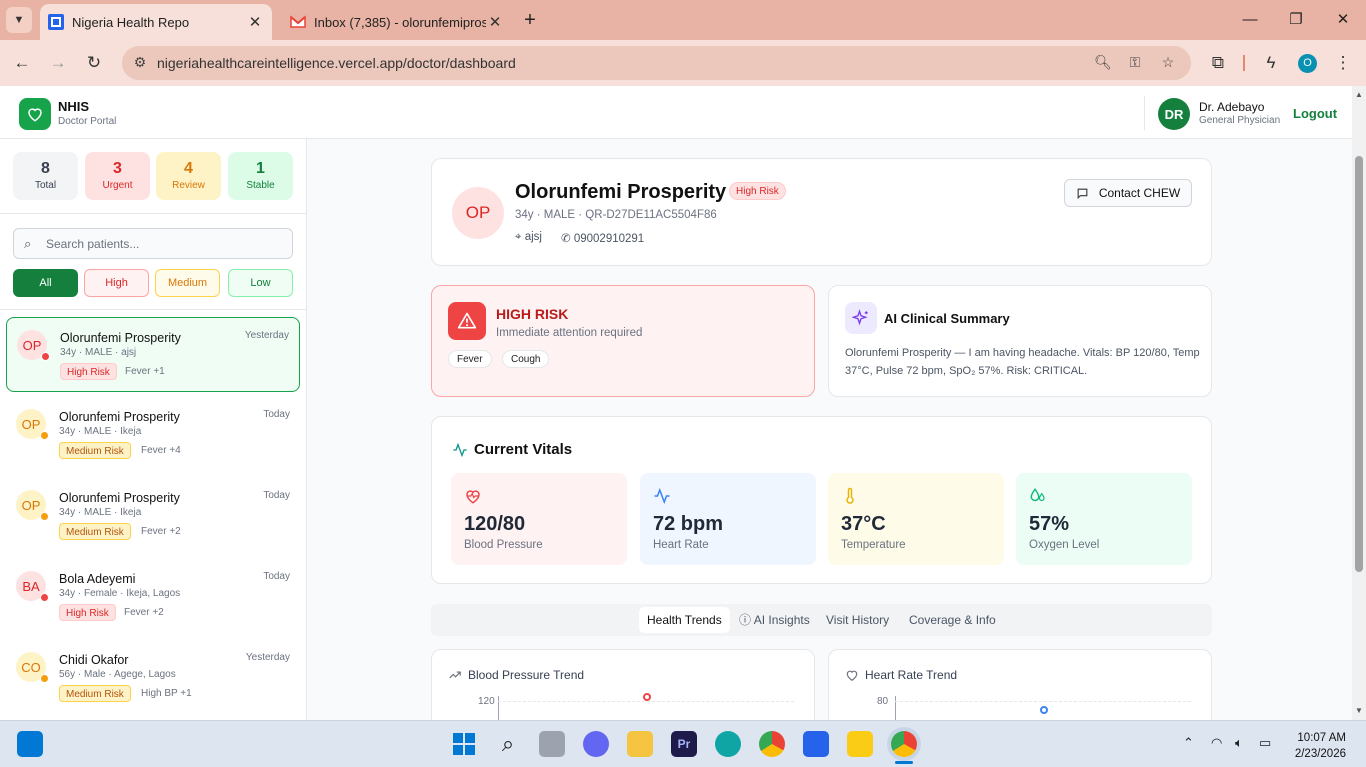 This screenshot has height=767, width=1366. What do you see at coordinates (460, 450) in the screenshot?
I see `activity-icon` at bounding box center [460, 450].